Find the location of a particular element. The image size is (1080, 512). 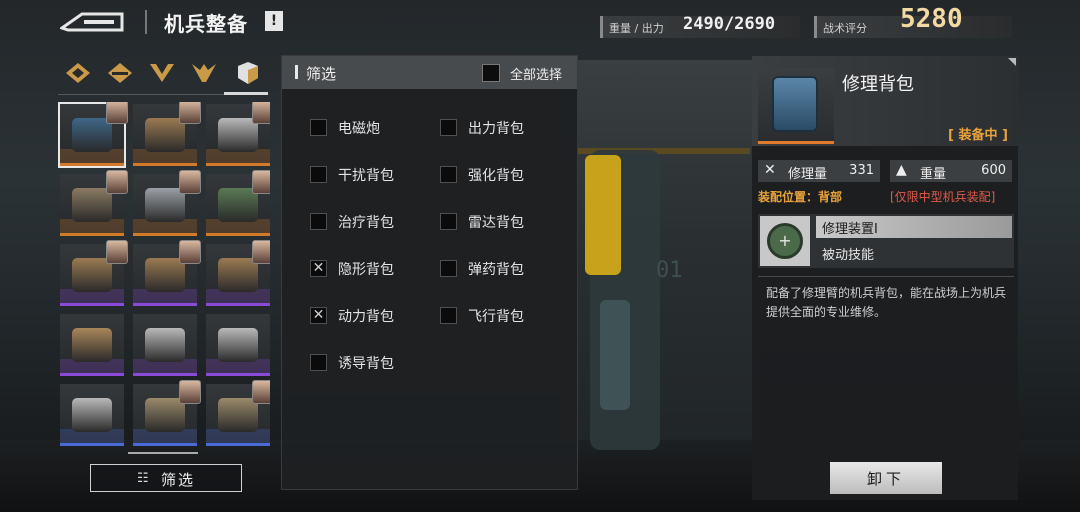

filter-option: 弹药背包 is located at coordinates (500, 269).